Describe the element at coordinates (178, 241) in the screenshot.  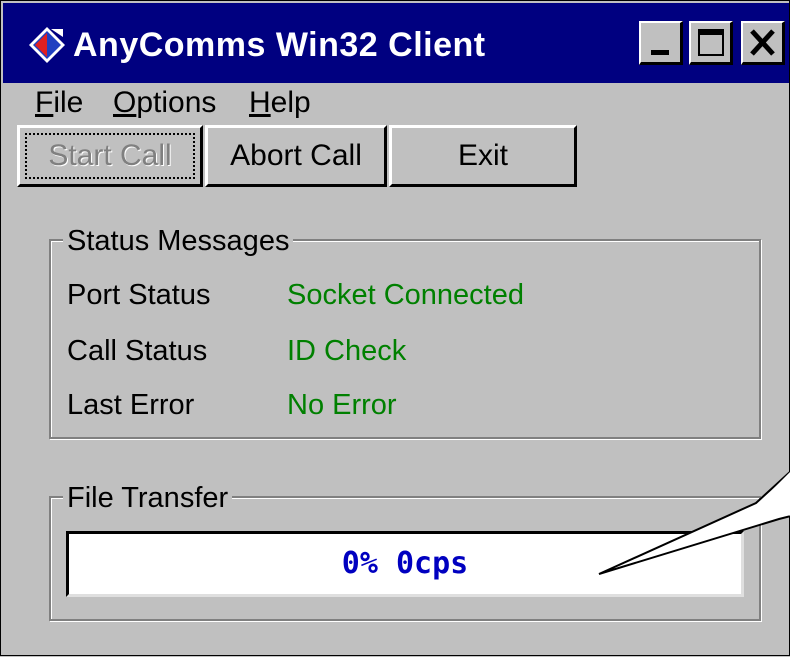
I see `status-messages-legend: Status Messages` at that location.